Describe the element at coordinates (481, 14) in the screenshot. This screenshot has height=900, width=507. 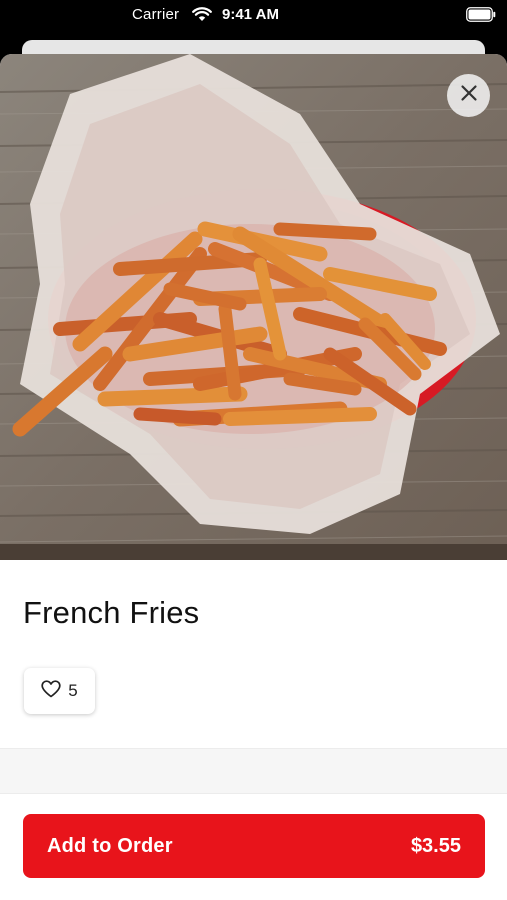
I see `battery-icon` at that location.